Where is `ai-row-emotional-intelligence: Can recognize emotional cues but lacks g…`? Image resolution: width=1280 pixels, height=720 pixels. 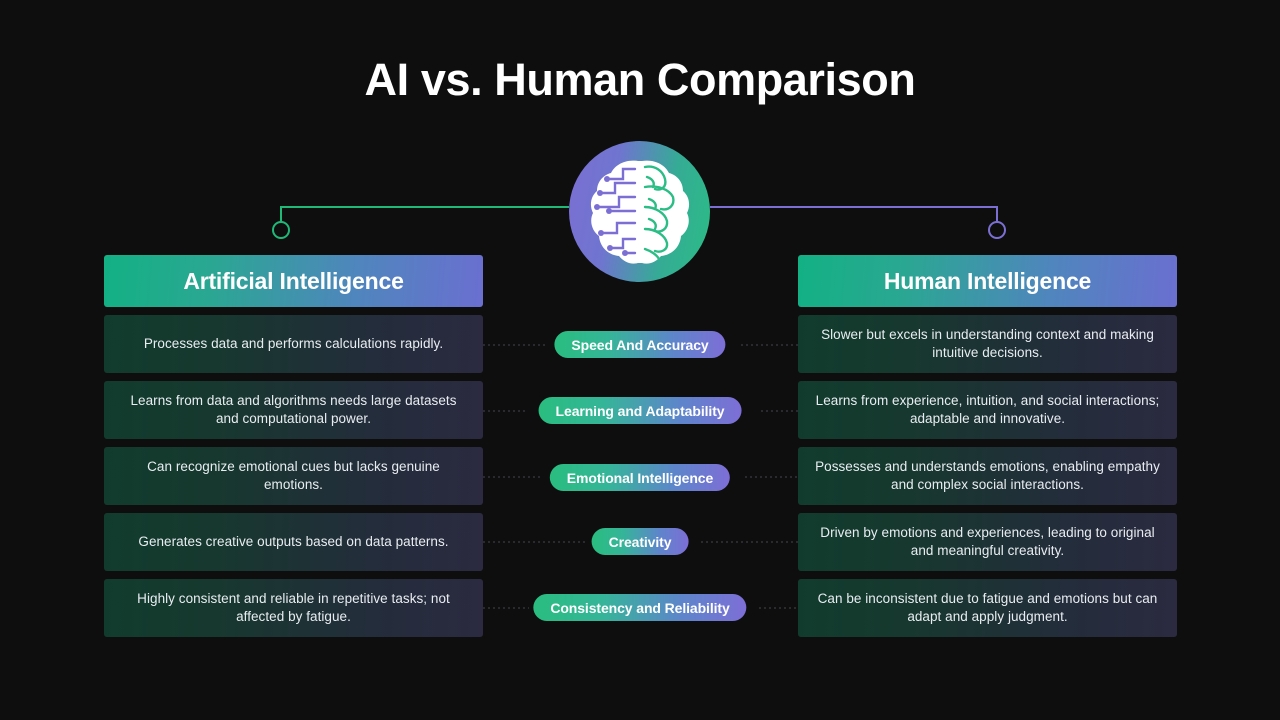 ai-row-emotional-intelligence: Can recognize emotional cues but lacks g… is located at coordinates (293, 476).